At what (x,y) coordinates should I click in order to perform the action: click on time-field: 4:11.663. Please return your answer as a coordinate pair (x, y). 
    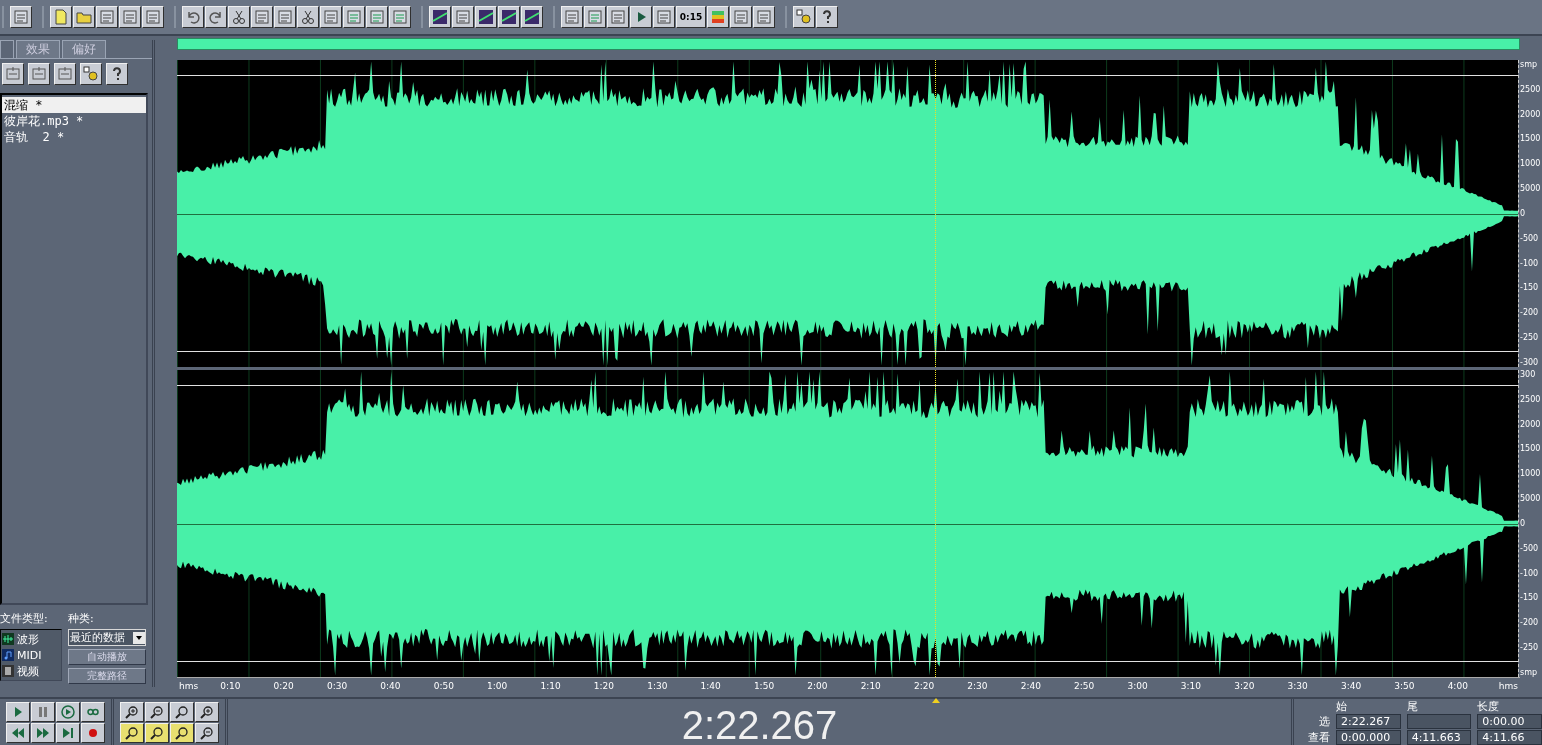
    Looking at the image, I should click on (1439, 737).